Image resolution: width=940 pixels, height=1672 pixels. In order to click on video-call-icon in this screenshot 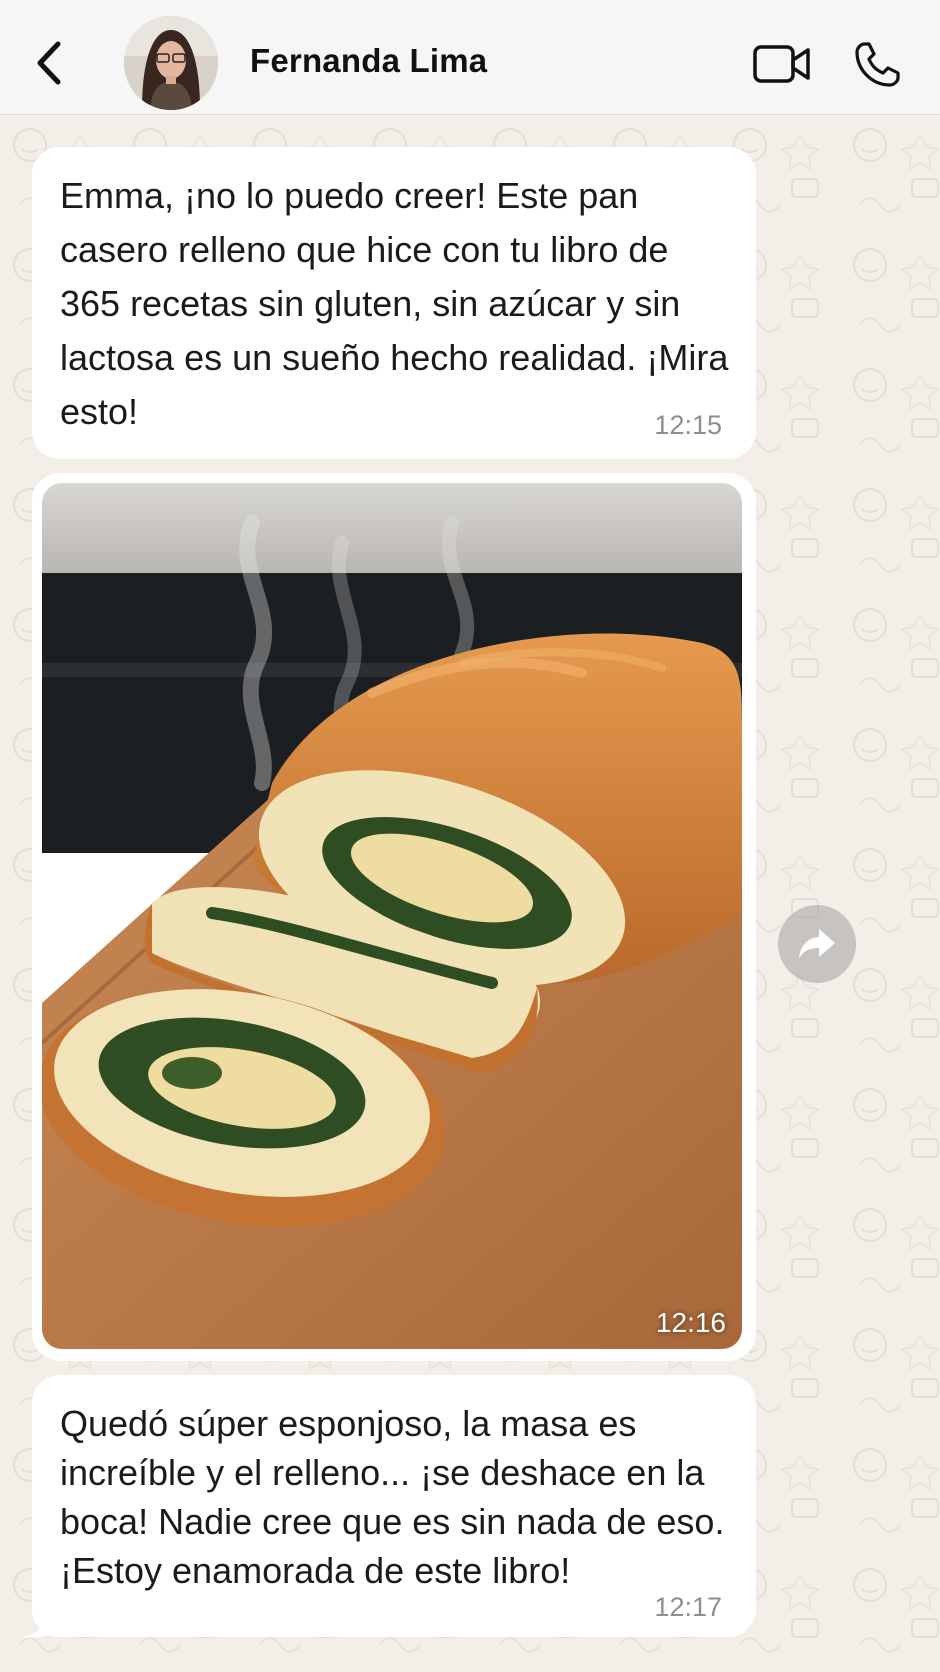, I will do `click(781, 64)`.